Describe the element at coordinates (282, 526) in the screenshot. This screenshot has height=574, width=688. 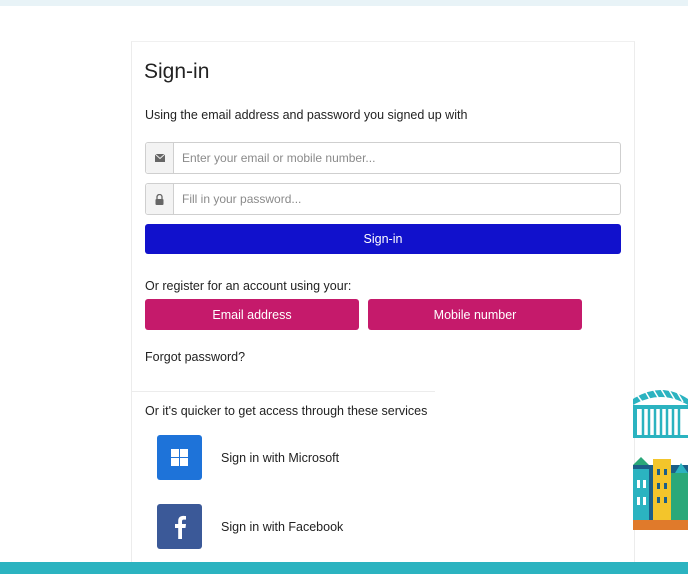
I see `facebook-signin-label: Sign in with Facebook` at that location.